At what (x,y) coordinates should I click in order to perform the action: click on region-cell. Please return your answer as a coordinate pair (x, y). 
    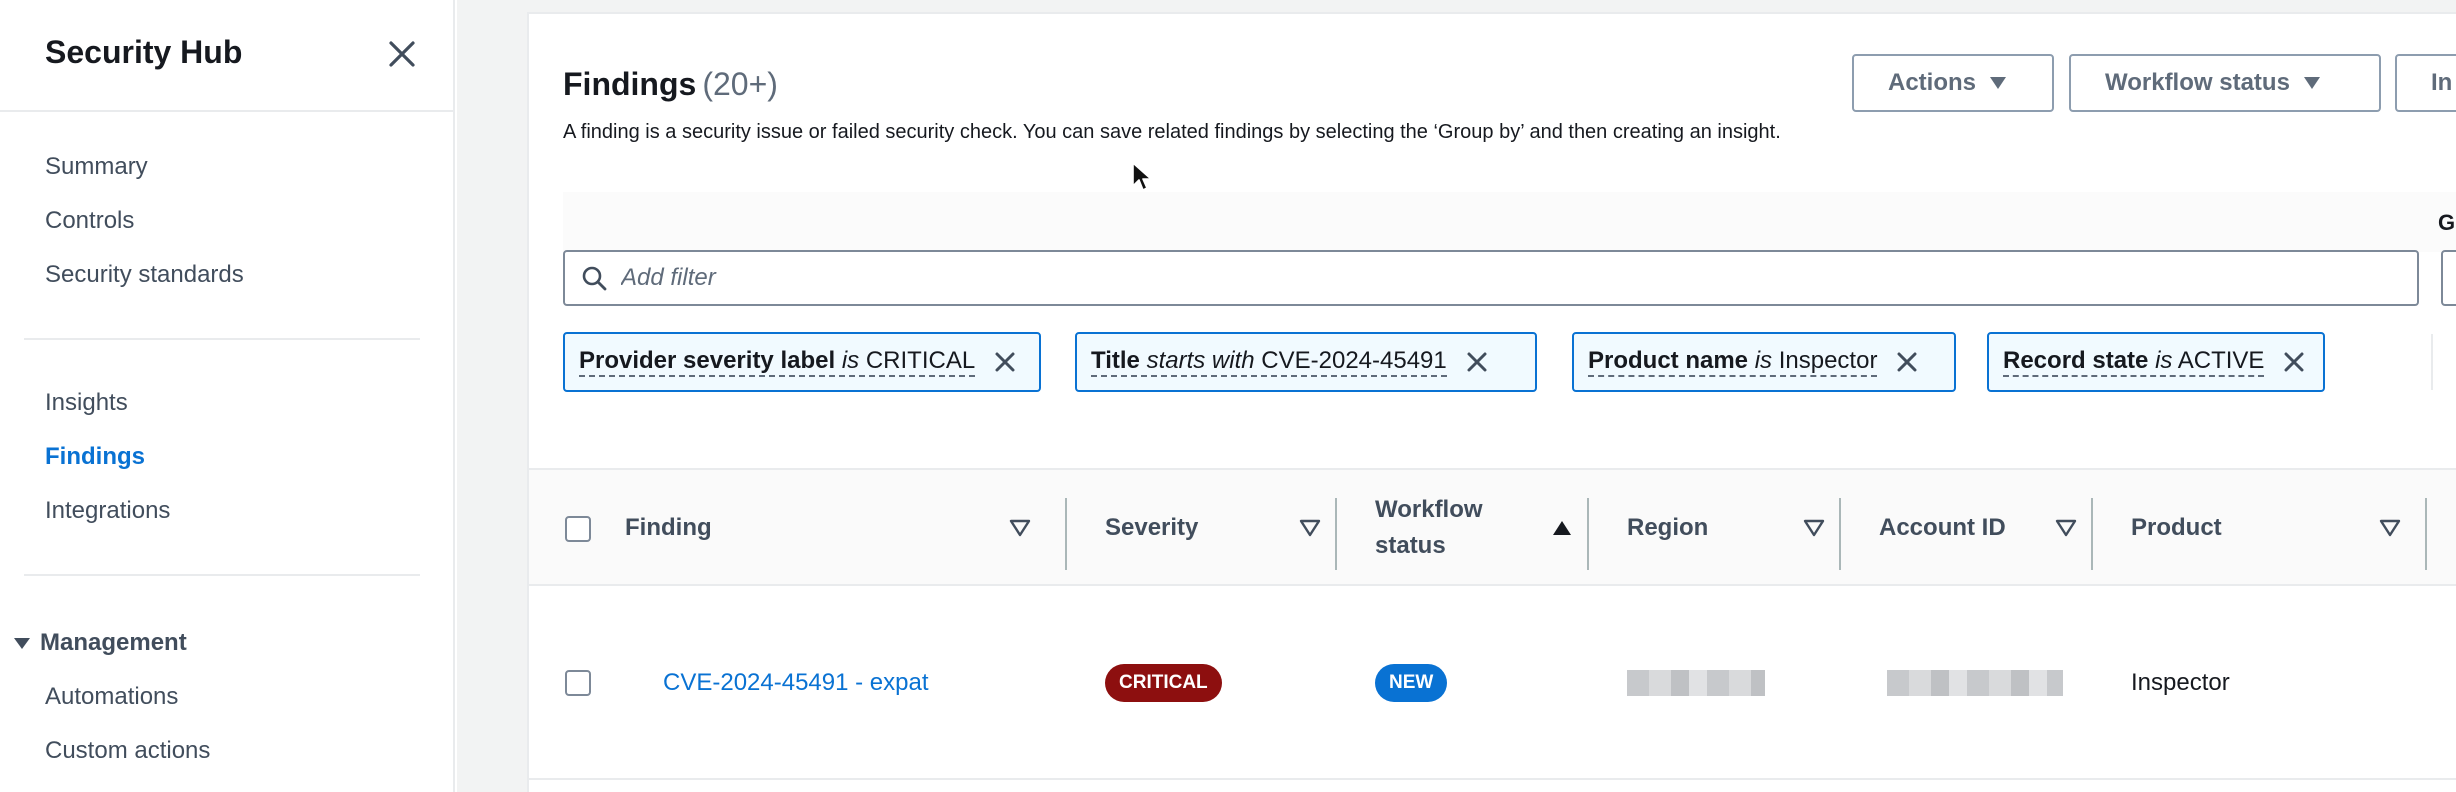
    Looking at the image, I should click on (1696, 683).